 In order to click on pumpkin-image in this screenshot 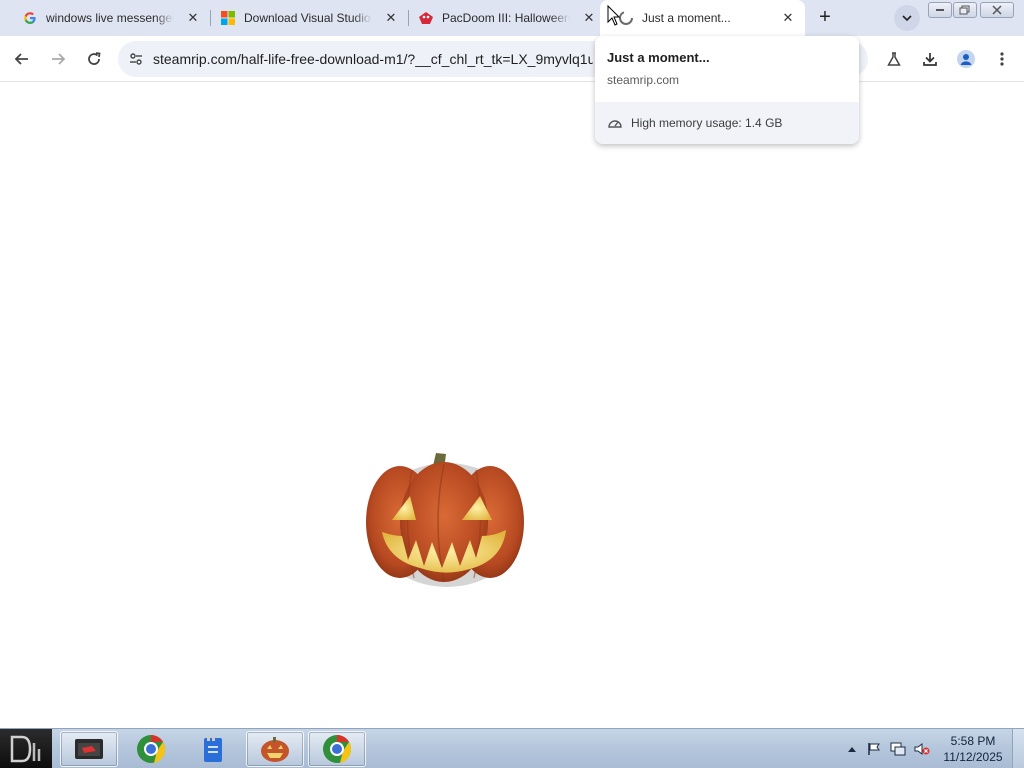, I will do `click(445, 520)`.